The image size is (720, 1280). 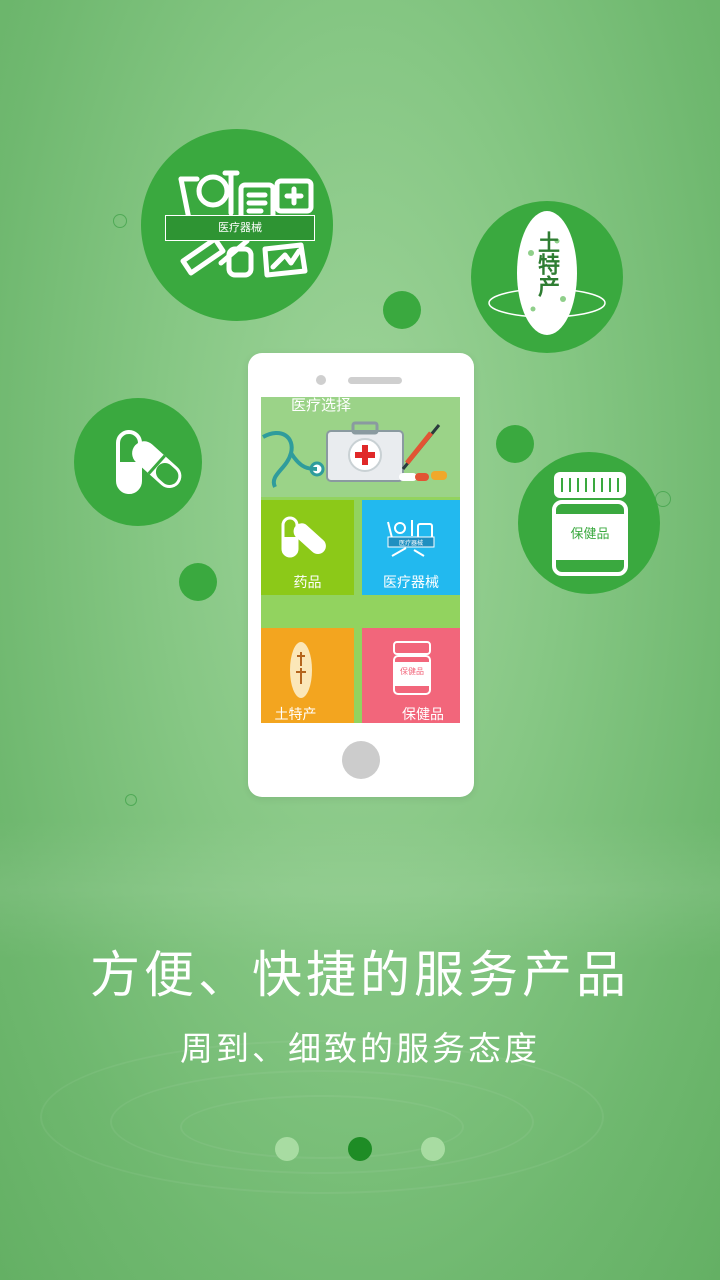 I want to click on mini-health-label: 保健品, so click(x=412, y=671).